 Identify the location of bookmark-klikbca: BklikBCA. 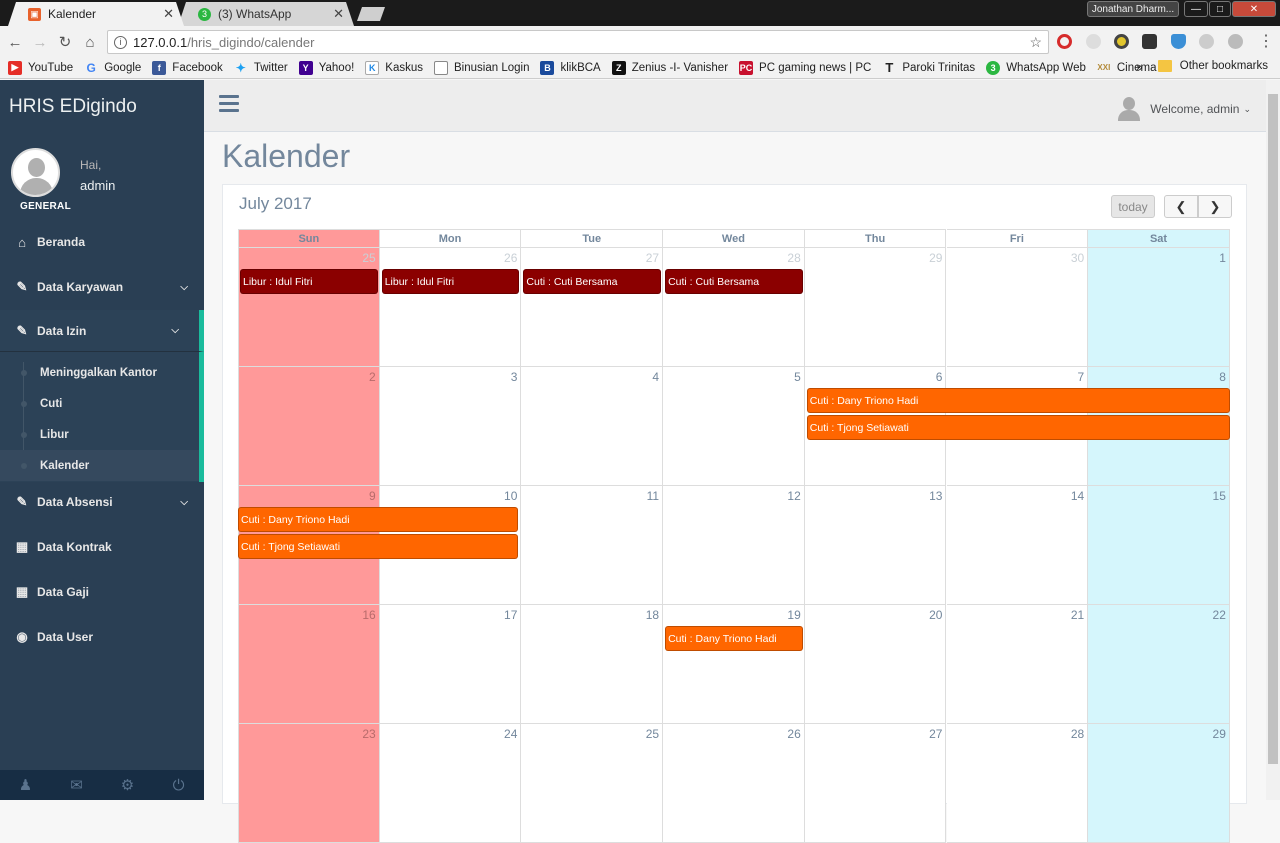
(570, 67).